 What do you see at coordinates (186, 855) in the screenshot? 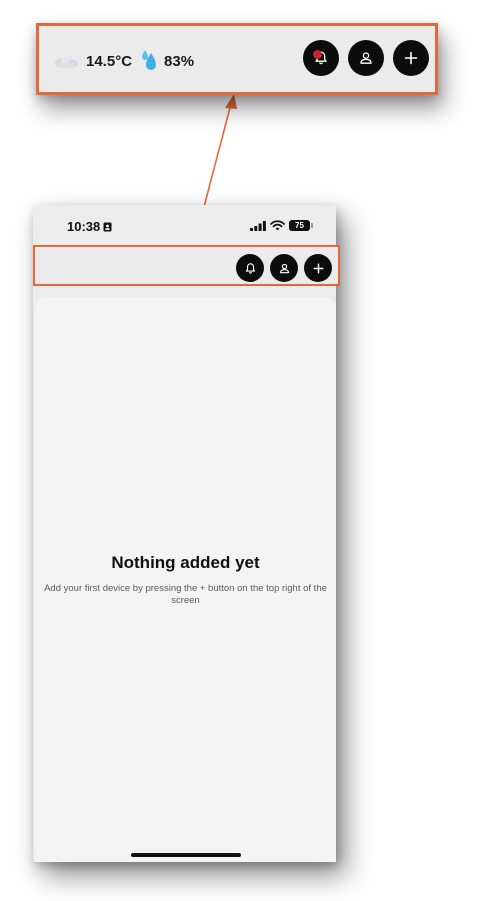
I see `home-indicator` at bounding box center [186, 855].